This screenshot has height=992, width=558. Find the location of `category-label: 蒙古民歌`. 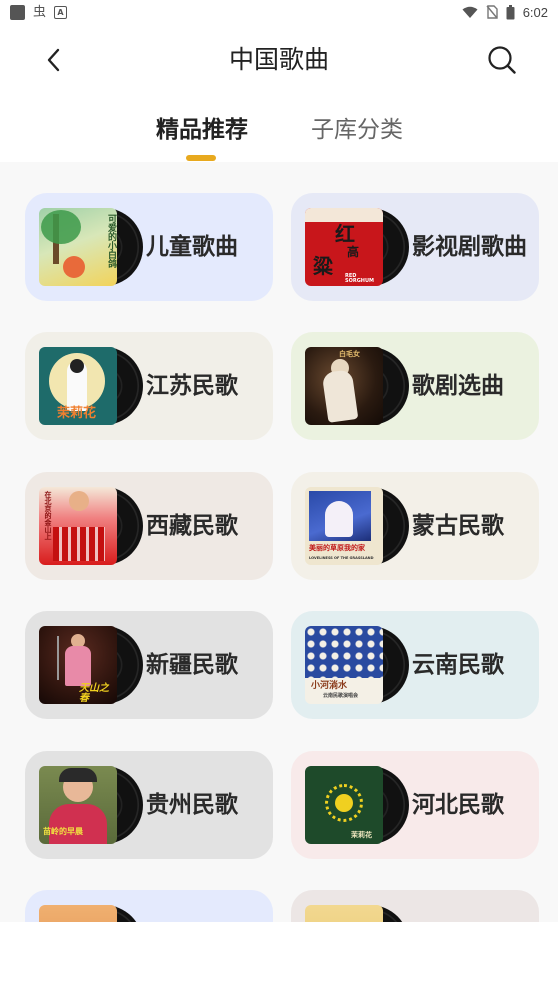

category-label: 蒙古民歌 is located at coordinates (458, 526).